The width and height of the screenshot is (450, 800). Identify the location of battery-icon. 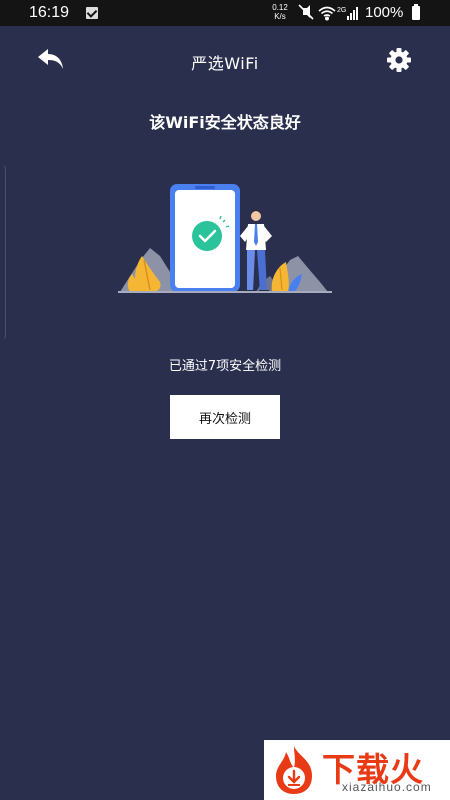
(416, 12).